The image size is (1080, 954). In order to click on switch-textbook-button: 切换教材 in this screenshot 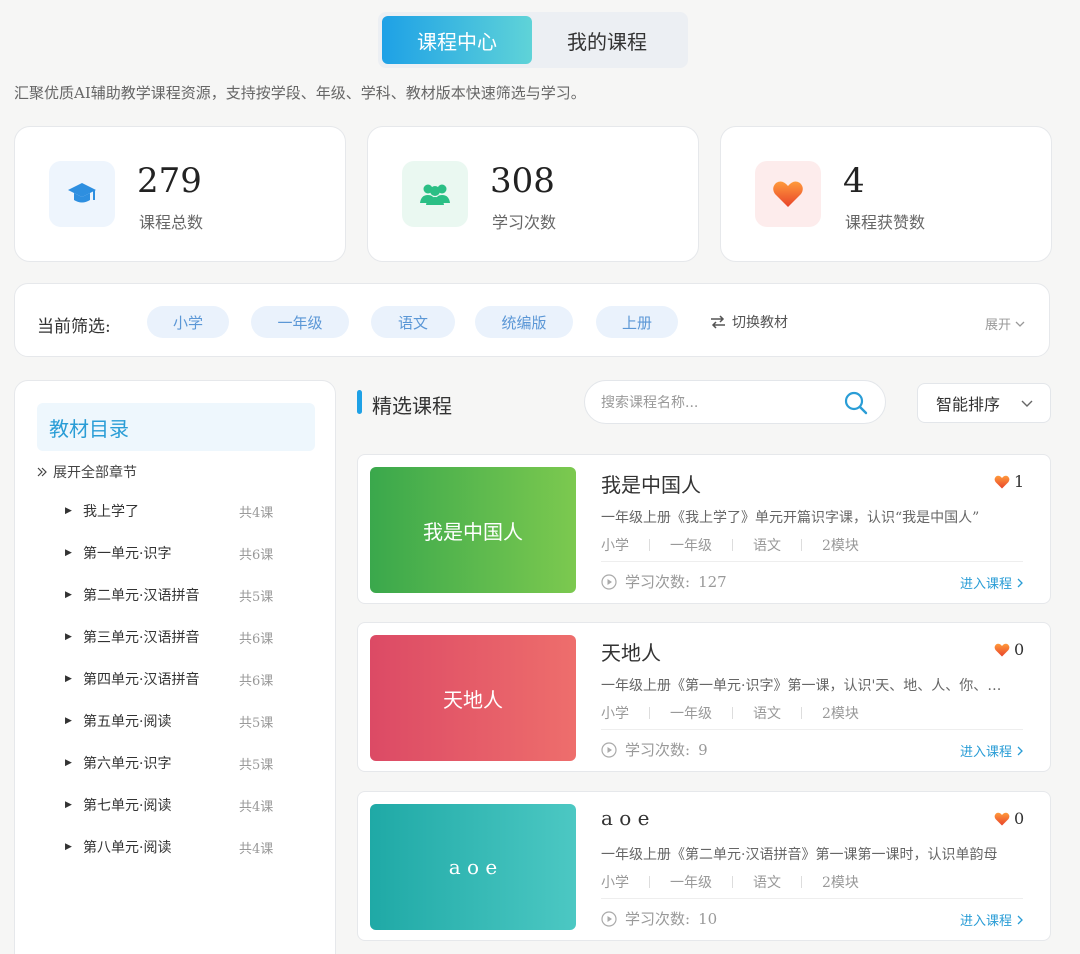, I will do `click(749, 322)`.